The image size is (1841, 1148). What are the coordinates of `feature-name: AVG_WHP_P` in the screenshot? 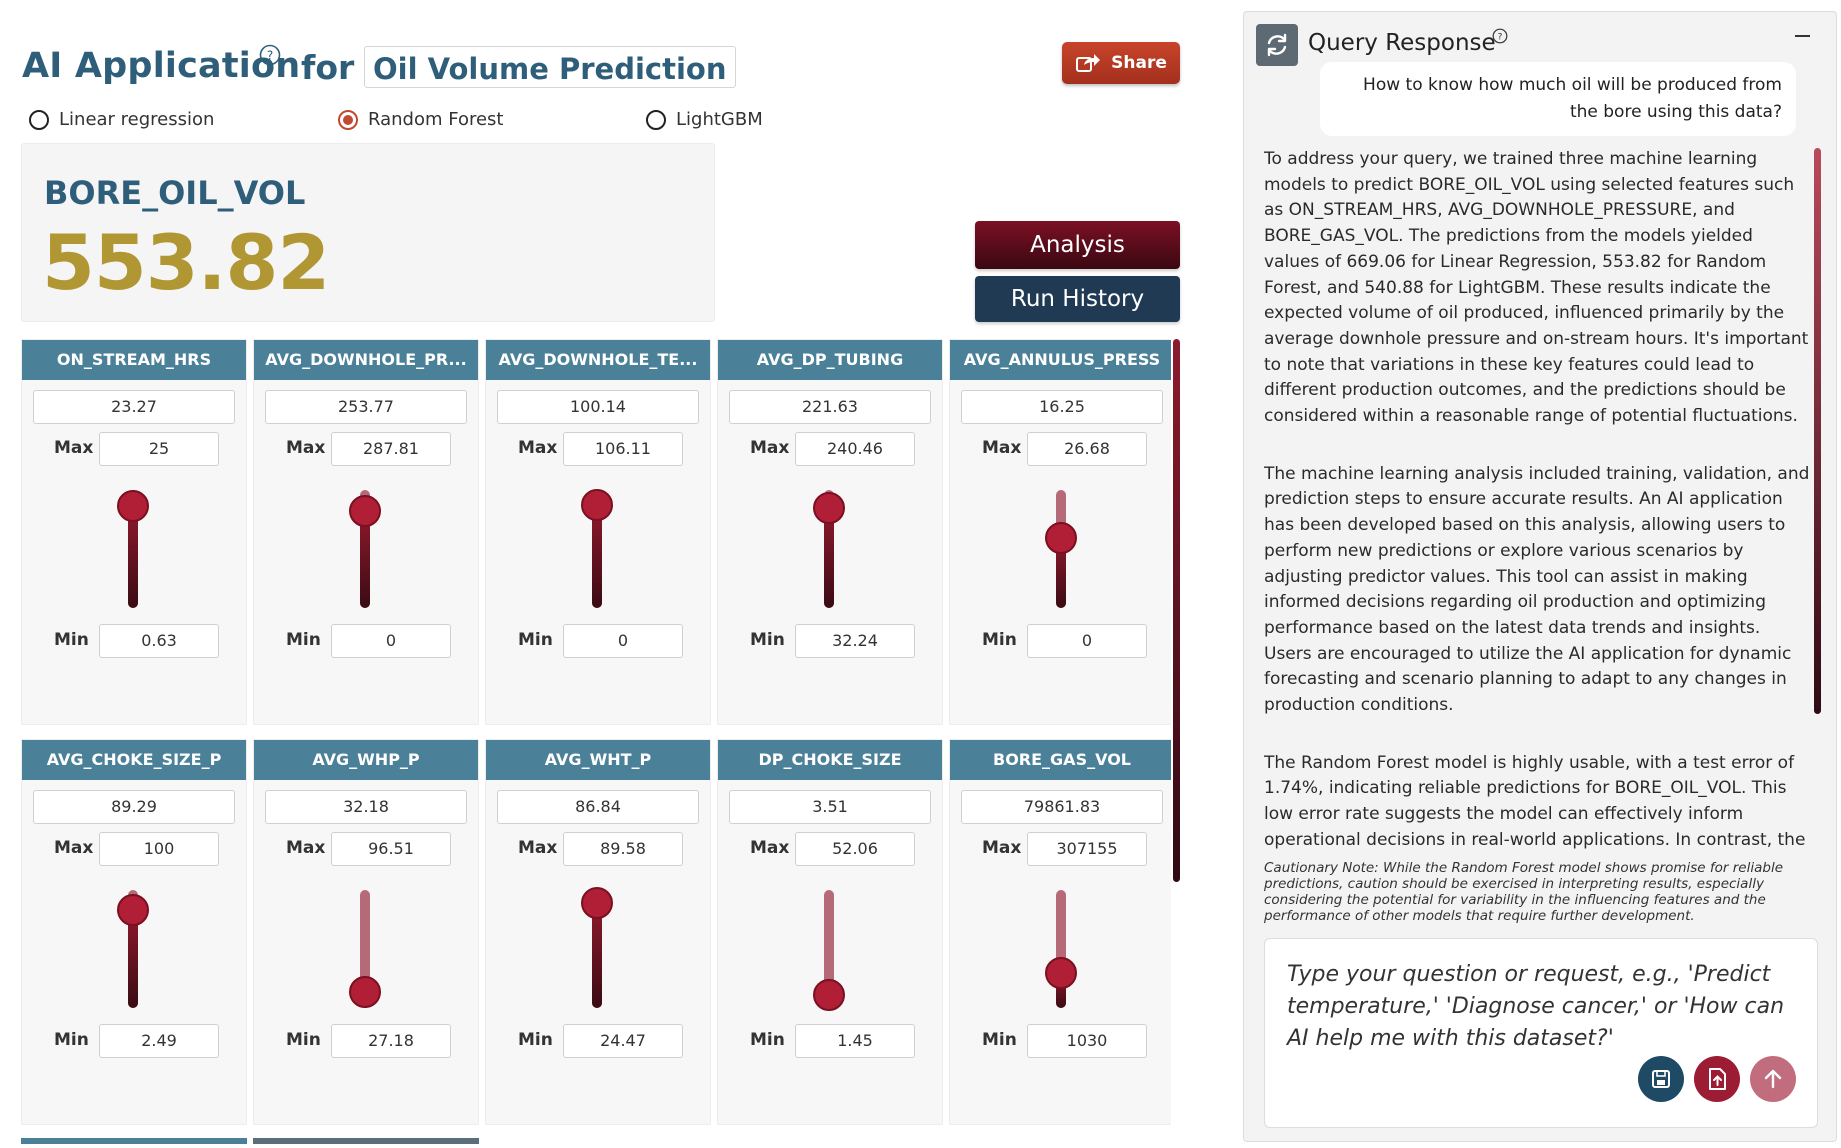 It's located at (366, 760).